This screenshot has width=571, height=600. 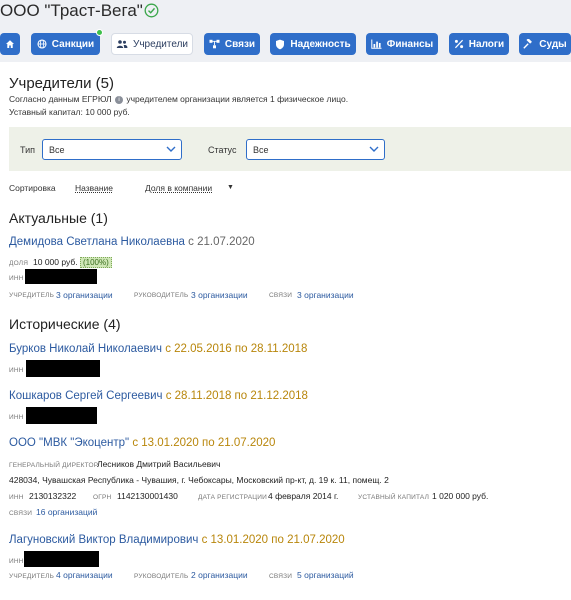 I want to click on founder-date: с 21.07.2020, so click(x=221, y=242).